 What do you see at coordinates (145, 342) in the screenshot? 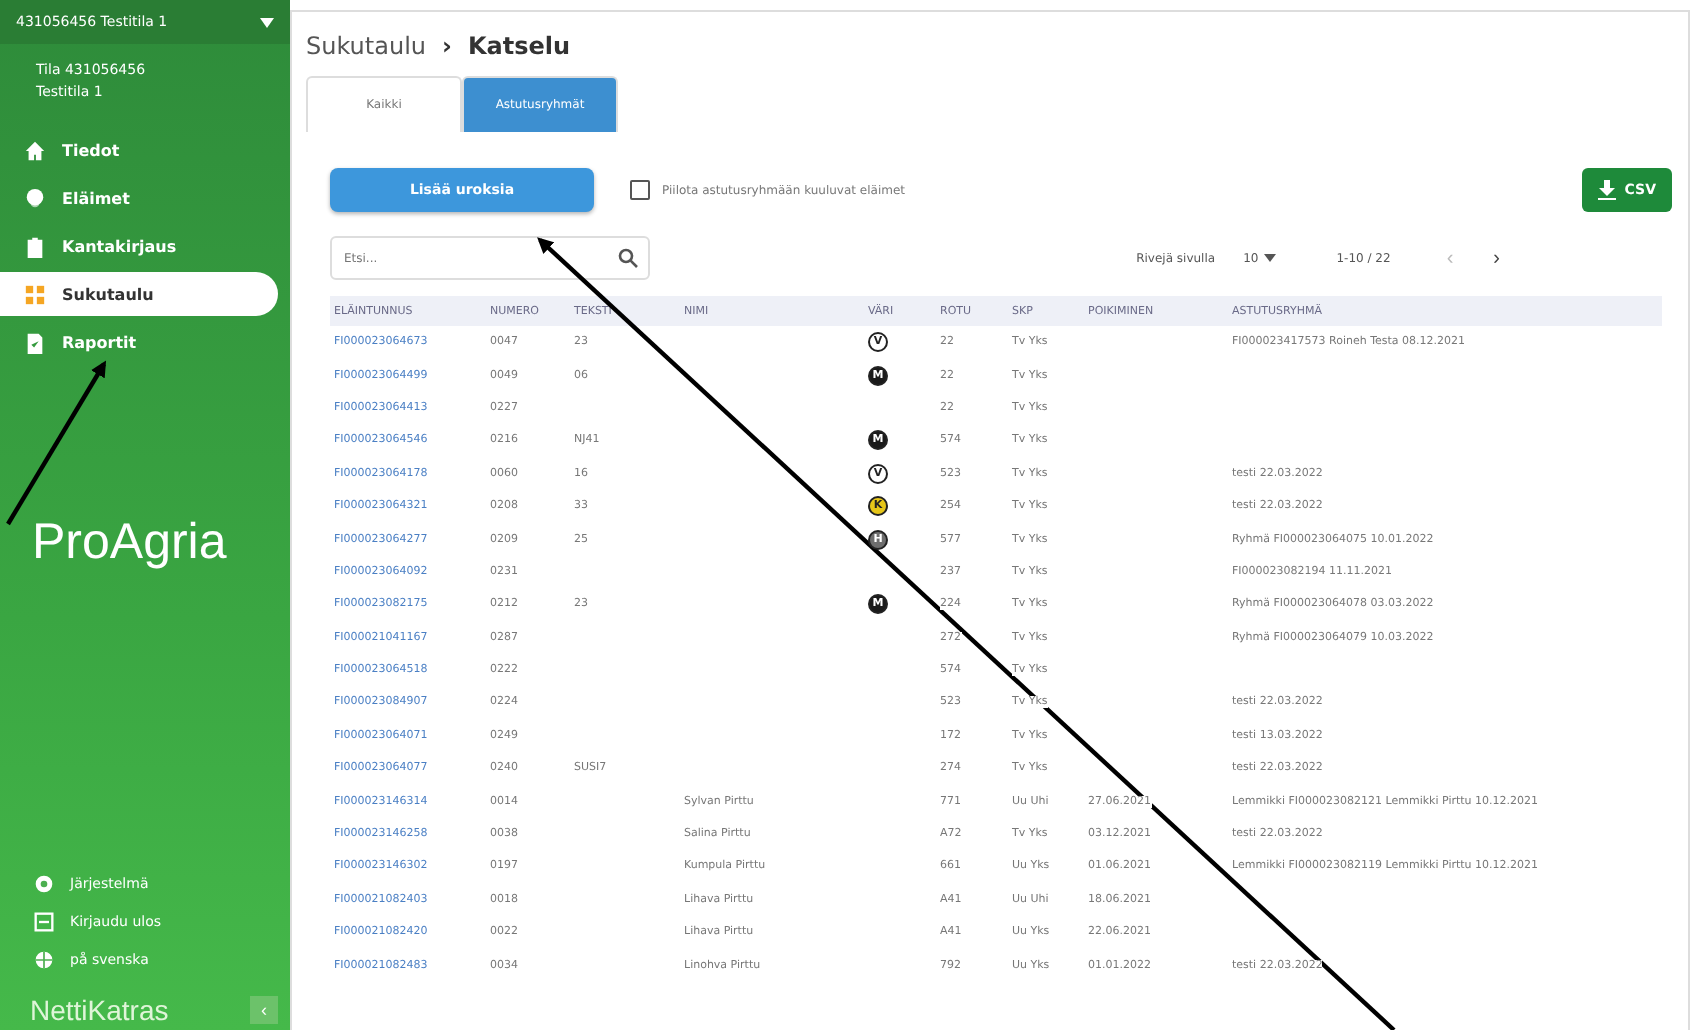
I see `nav-item: Raportit` at bounding box center [145, 342].